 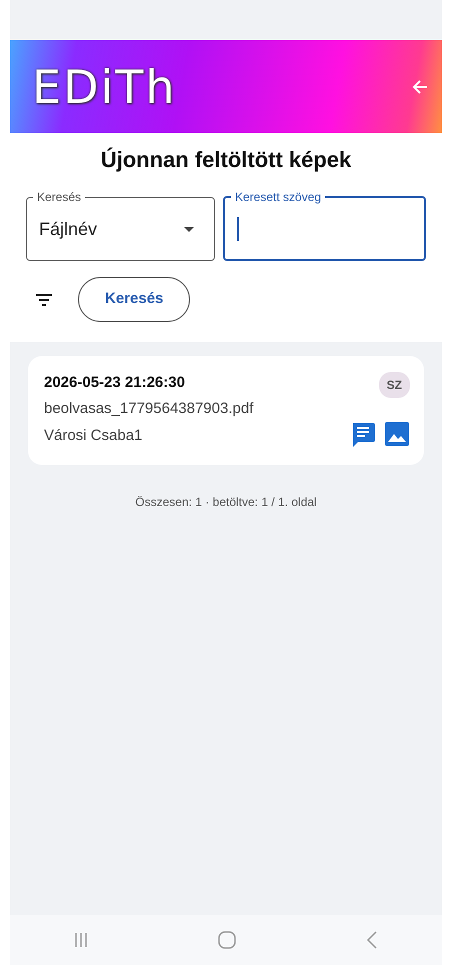 I want to click on field-value: Fájlnév, so click(x=68, y=229).